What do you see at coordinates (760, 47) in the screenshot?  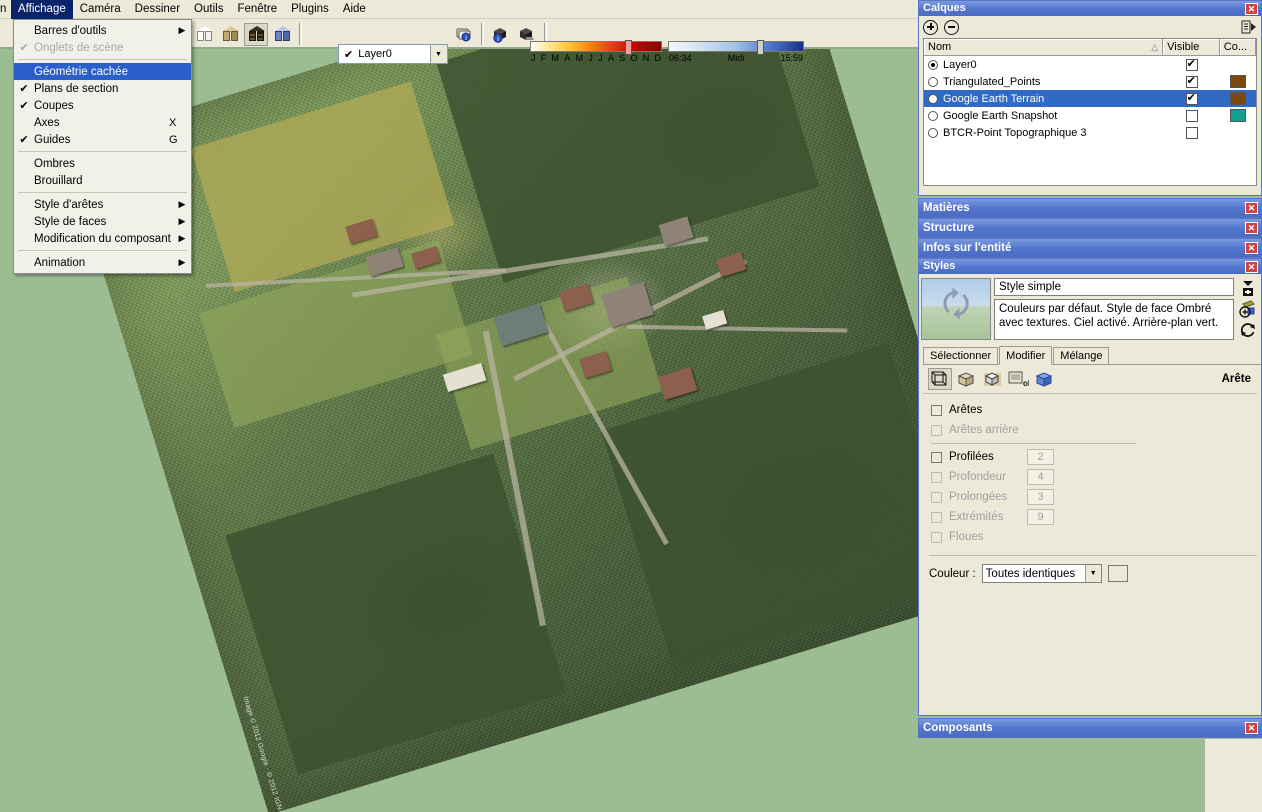 I see `time-slider-thumb` at bounding box center [760, 47].